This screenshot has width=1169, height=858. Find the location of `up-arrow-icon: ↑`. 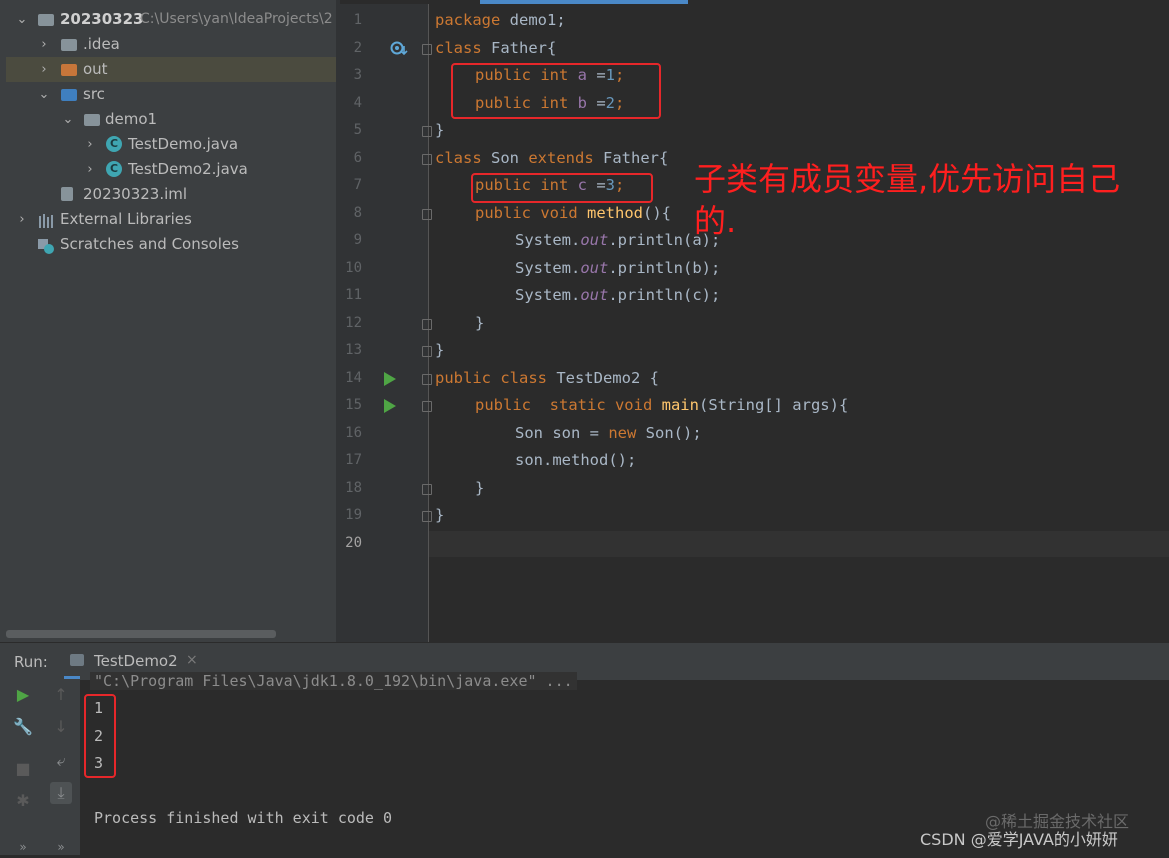

up-arrow-icon: ↑ is located at coordinates (61, 695).